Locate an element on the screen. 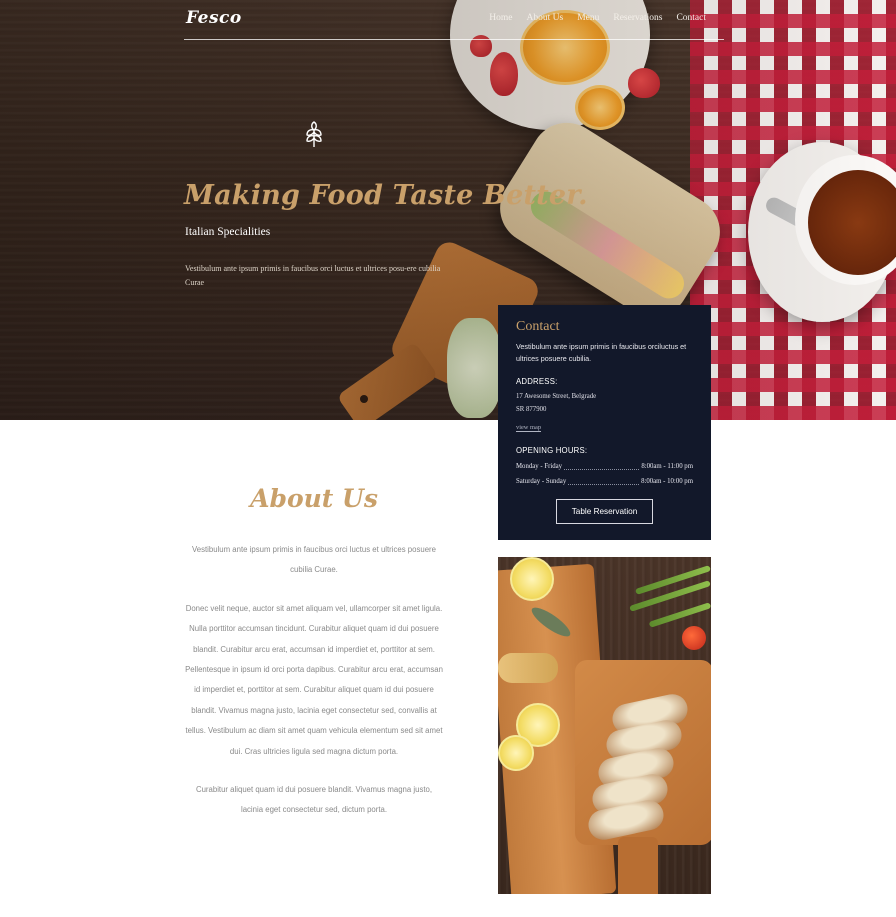  hero-subtitle: Italian Specialities is located at coordinates (228, 232).